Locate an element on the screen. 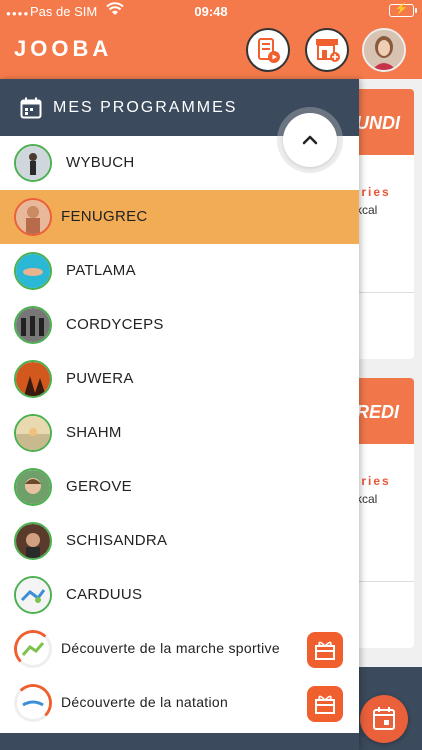  program-item-patlama: PATLAMA is located at coordinates (179, 271).